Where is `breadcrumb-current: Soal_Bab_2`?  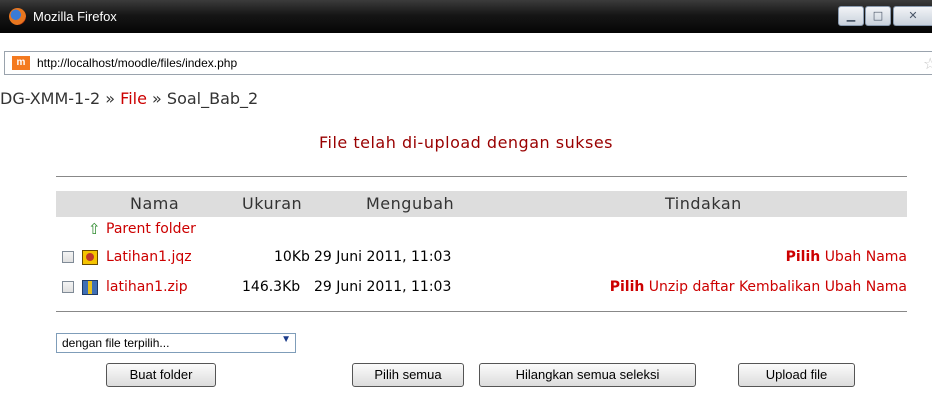 breadcrumb-current: Soal_Bab_2 is located at coordinates (212, 98).